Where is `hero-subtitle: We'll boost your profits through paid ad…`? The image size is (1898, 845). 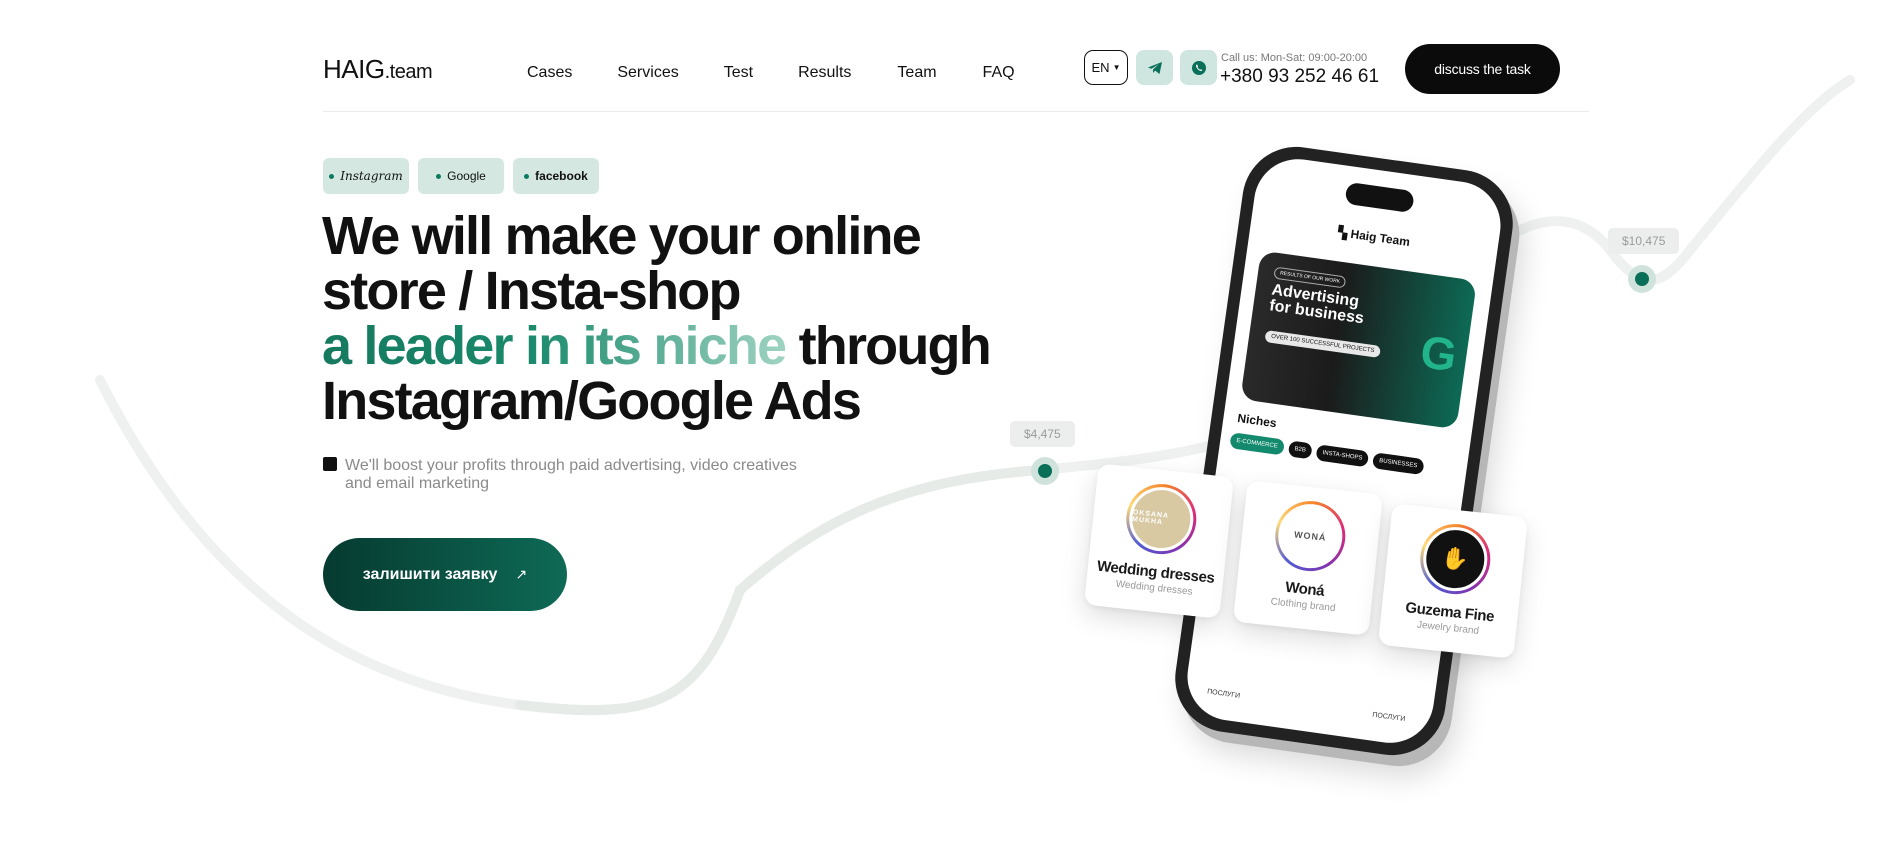
hero-subtitle: We'll boost your profits through paid ad… is located at coordinates (580, 475).